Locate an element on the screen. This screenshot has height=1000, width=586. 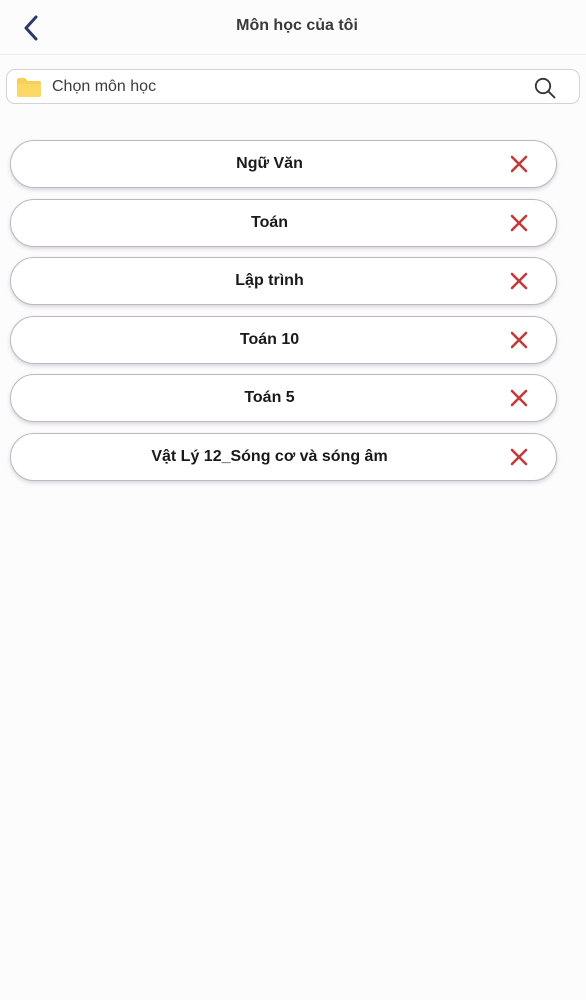
subject-item: Vật Lý 12_Sóng cơ và sóng âm is located at coordinates (283, 456).